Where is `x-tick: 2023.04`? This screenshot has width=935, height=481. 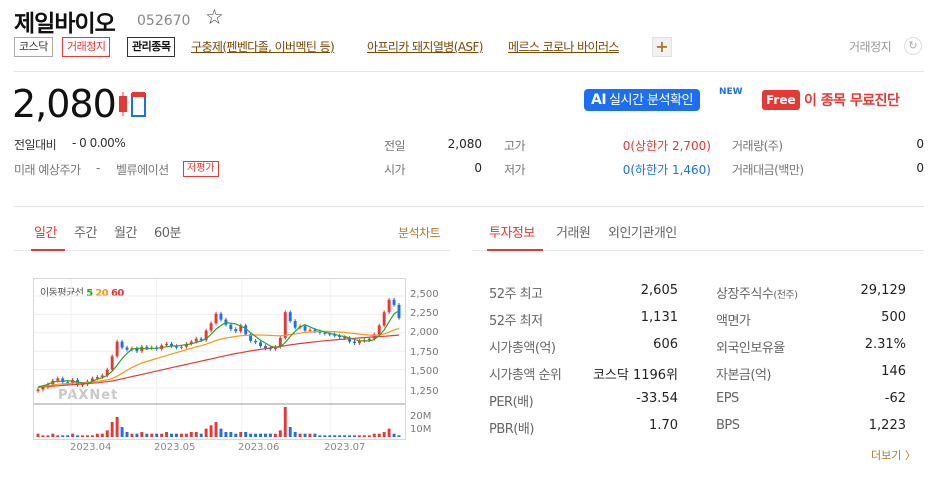 x-tick: 2023.04 is located at coordinates (91, 447).